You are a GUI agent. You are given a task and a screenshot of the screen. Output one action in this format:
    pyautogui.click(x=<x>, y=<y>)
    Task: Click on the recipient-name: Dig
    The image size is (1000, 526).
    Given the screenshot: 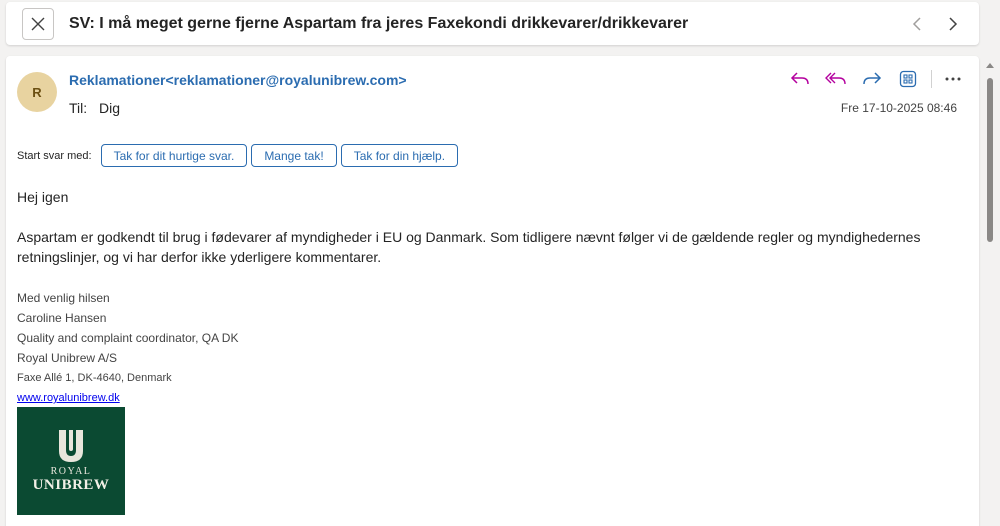 What is the action you would take?
    pyautogui.click(x=109, y=108)
    